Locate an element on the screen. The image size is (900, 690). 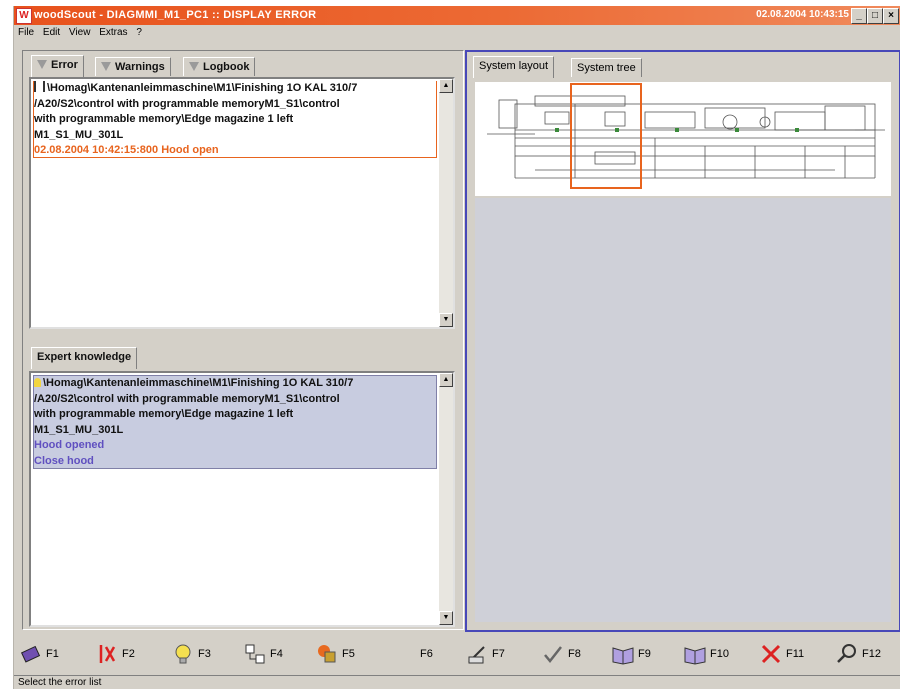
tab-system-tree: System tree is located at coordinates (606, 67).